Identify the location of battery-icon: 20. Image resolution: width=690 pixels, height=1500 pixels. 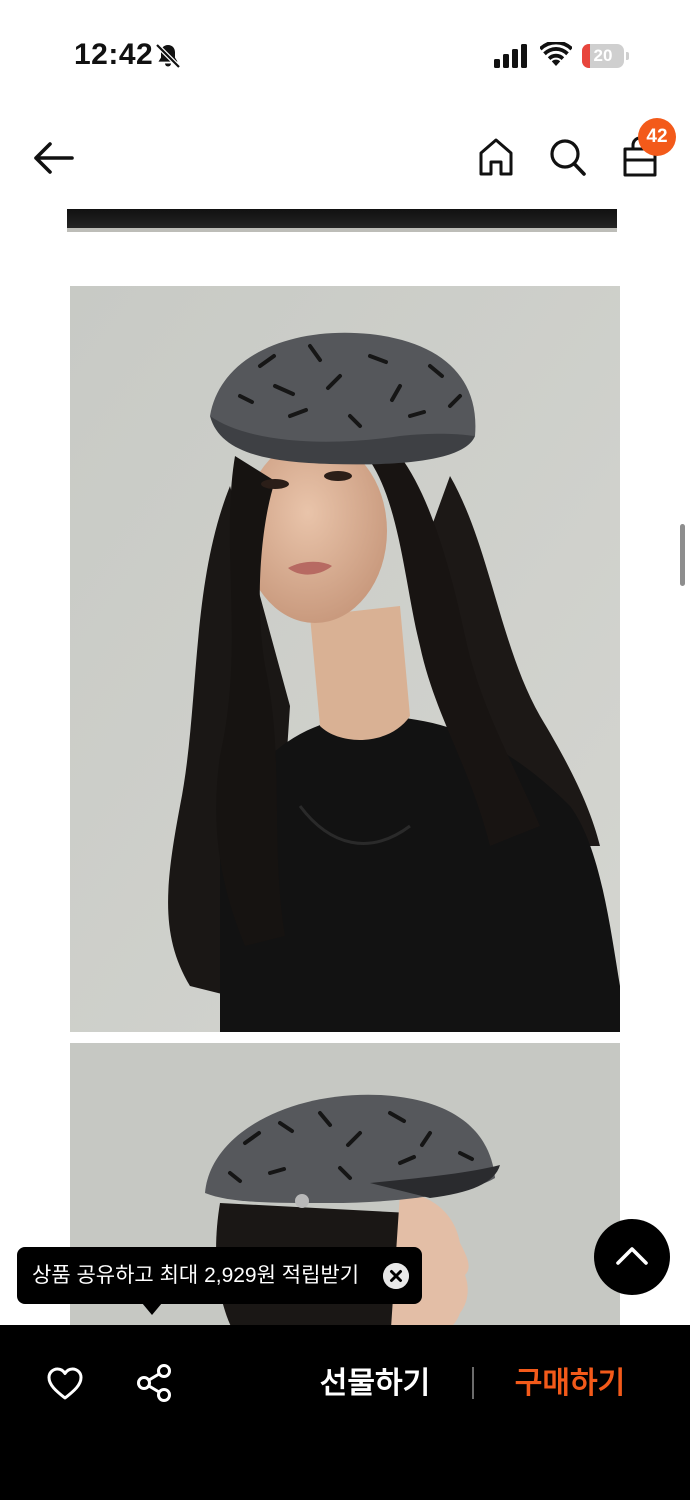
(606, 56).